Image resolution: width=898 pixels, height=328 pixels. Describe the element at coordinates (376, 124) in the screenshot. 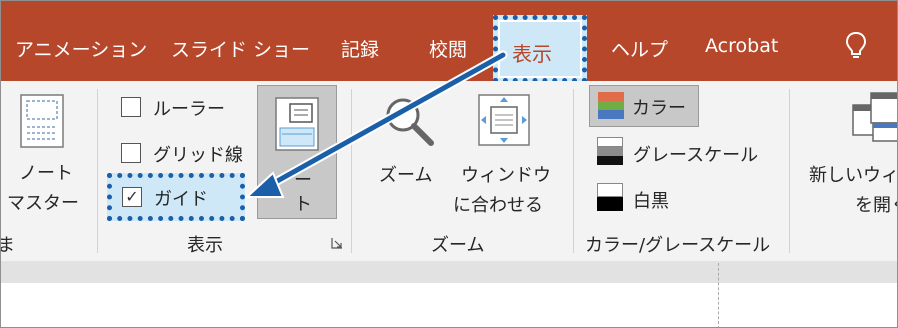

I see `callout-arrow-icon` at that location.